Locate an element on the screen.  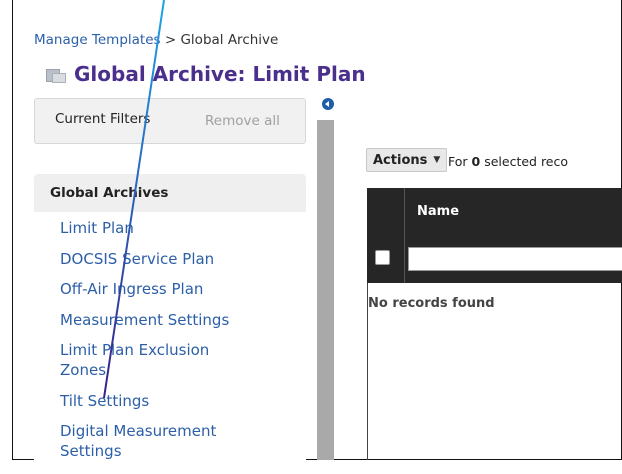
sidebar-splitter is located at coordinates (325, 290).